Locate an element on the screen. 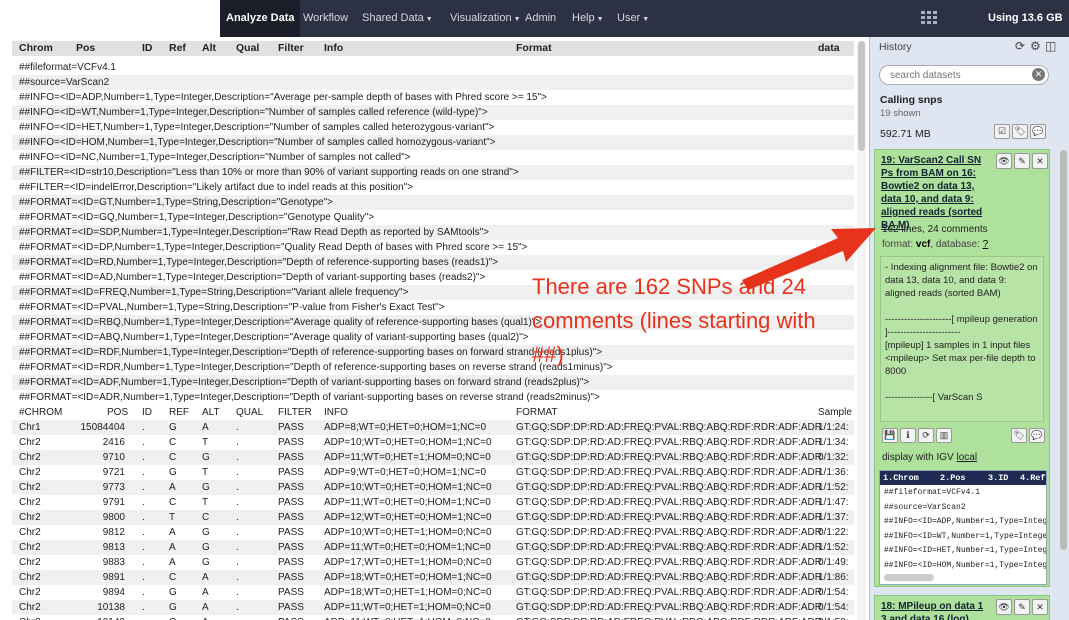 The image size is (1069, 620). peek-line: ##INFO=<ID=WT,Number=1,Type=Intege is located at coordinates (965, 536).